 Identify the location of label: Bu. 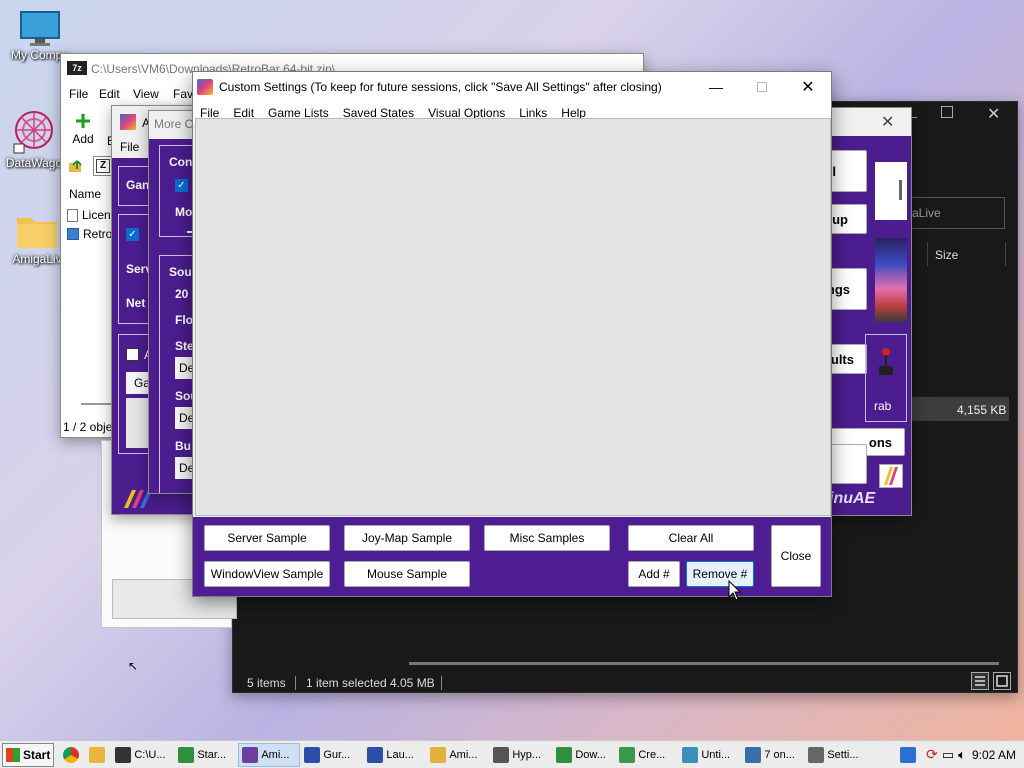
(183, 446).